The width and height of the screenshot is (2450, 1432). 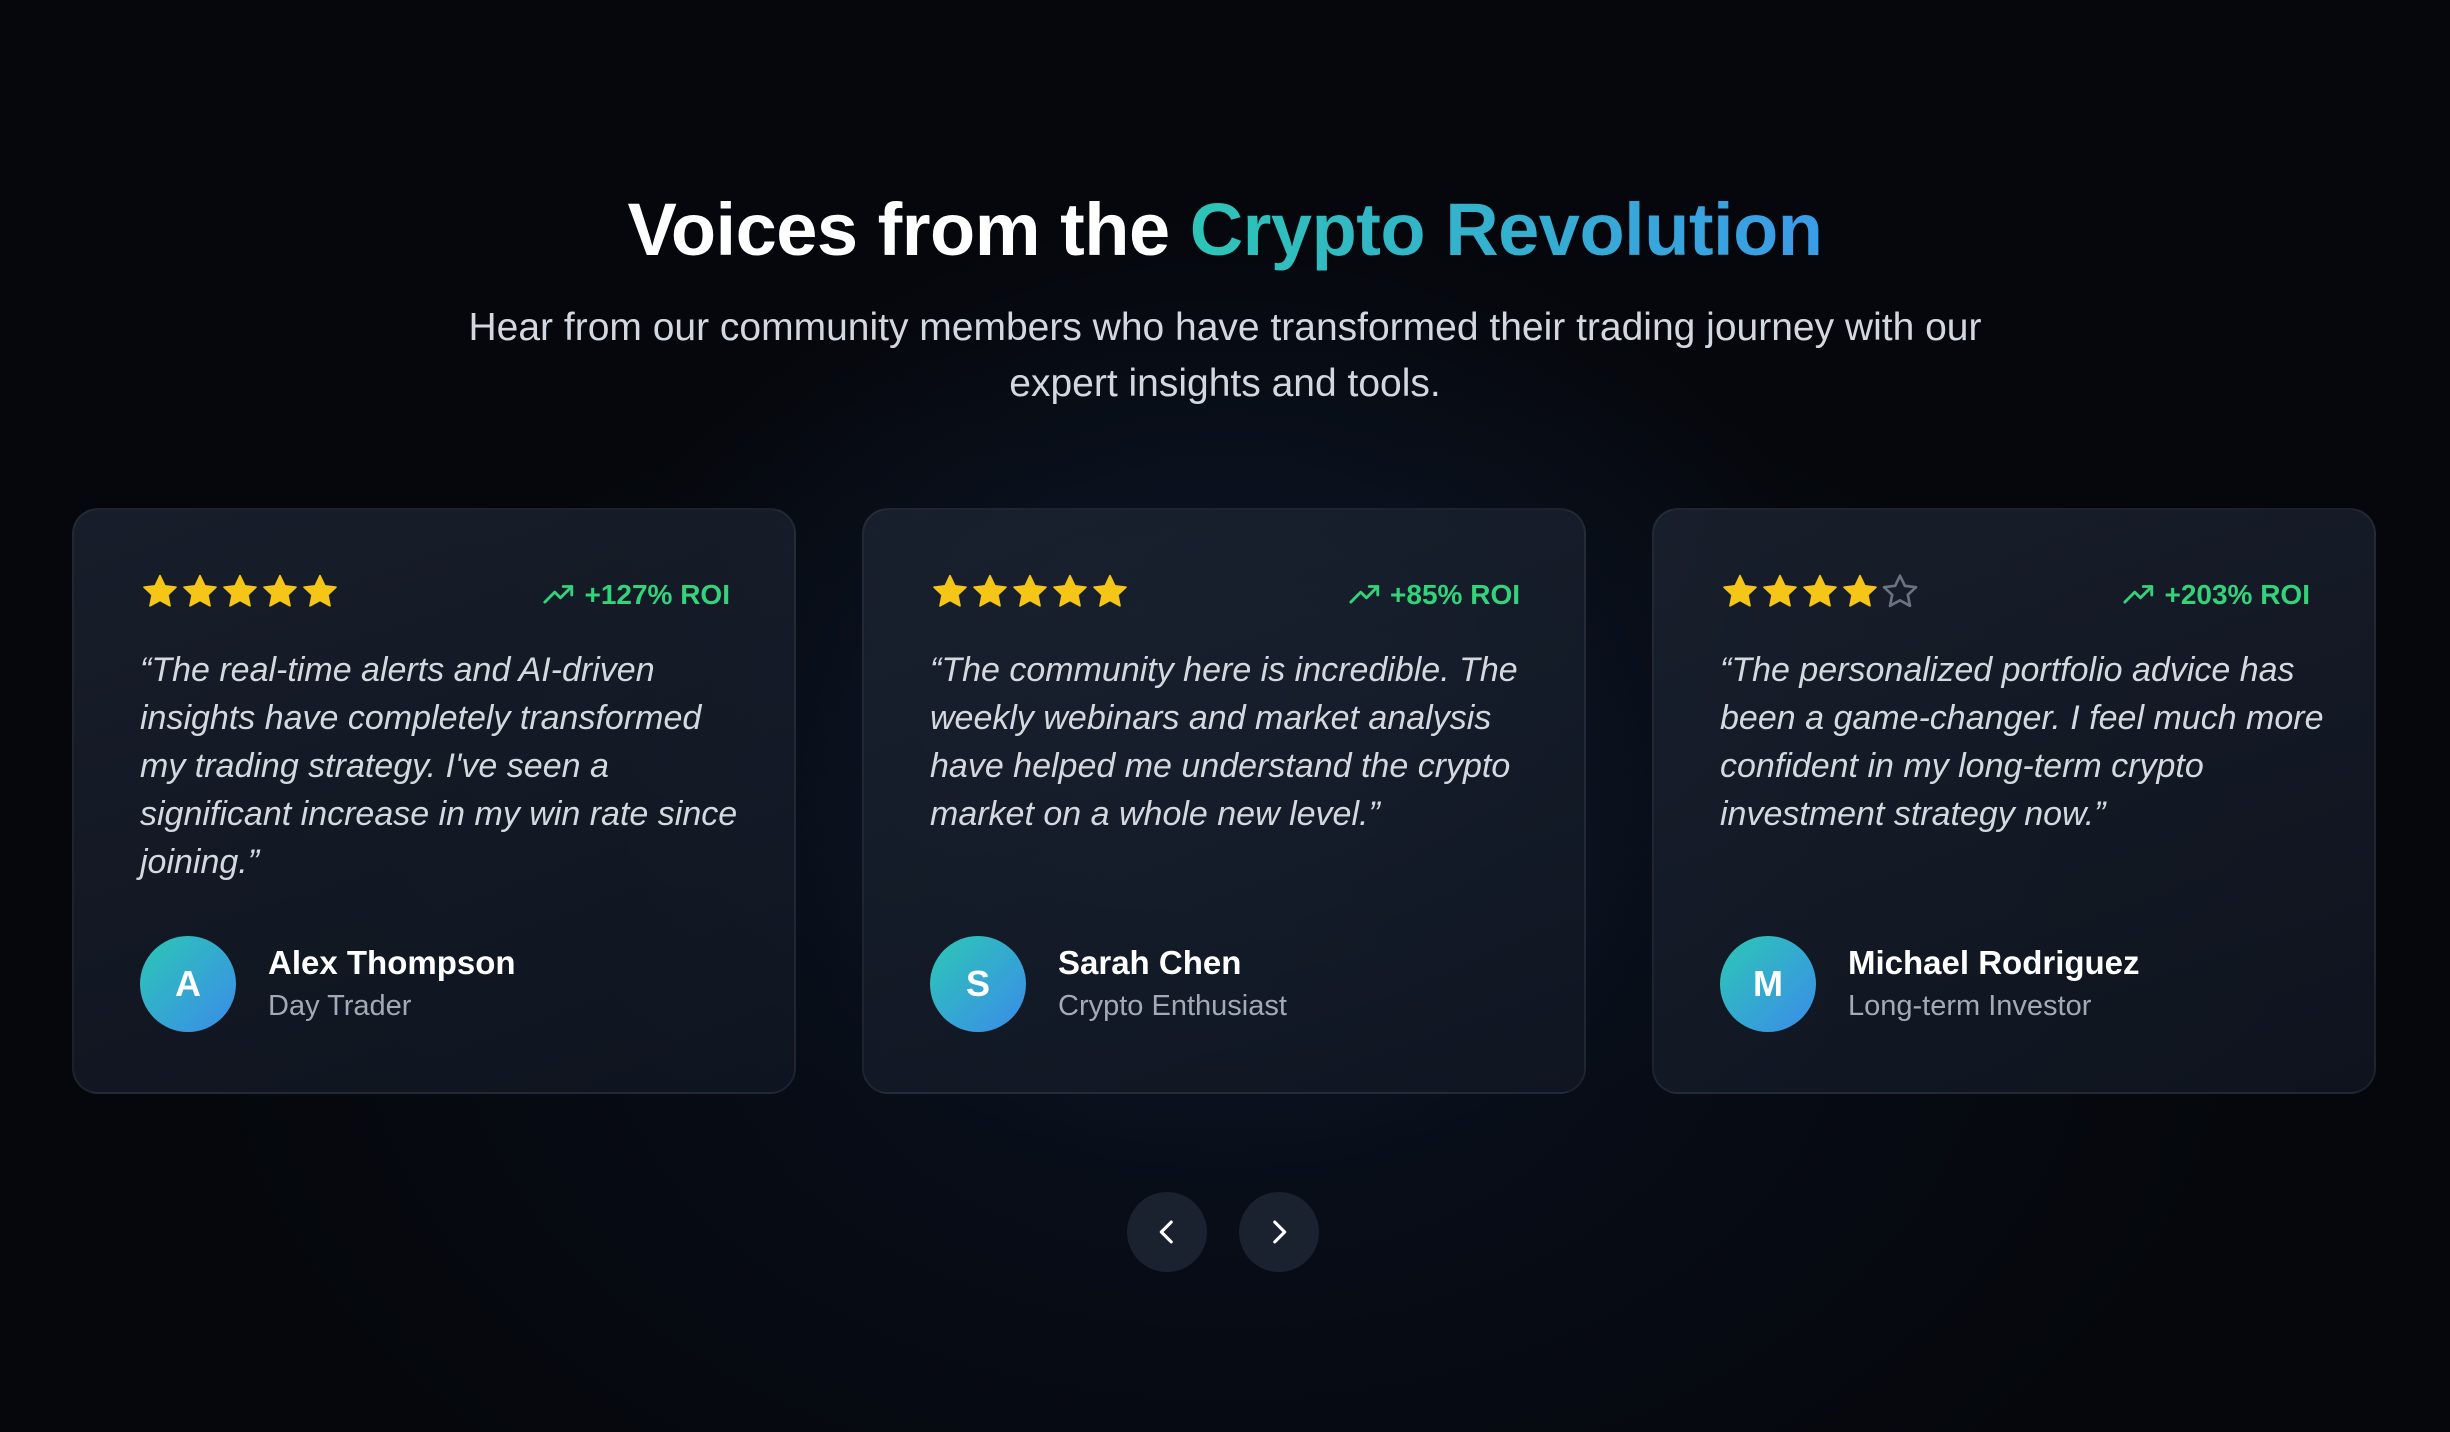 What do you see at coordinates (1455, 594) in the screenshot?
I see `roi-value: +85% ROI` at bounding box center [1455, 594].